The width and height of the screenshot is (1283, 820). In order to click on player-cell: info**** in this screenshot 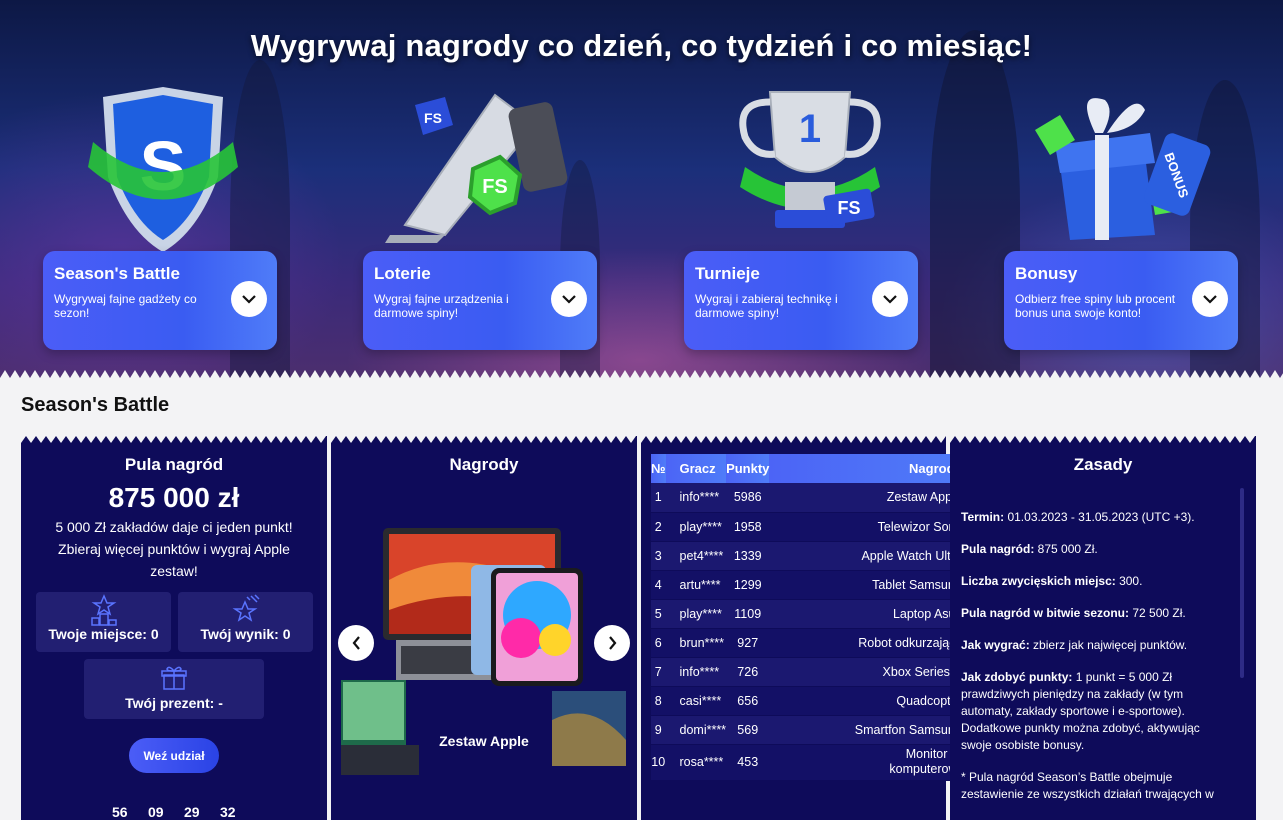, I will do `click(696, 497)`.